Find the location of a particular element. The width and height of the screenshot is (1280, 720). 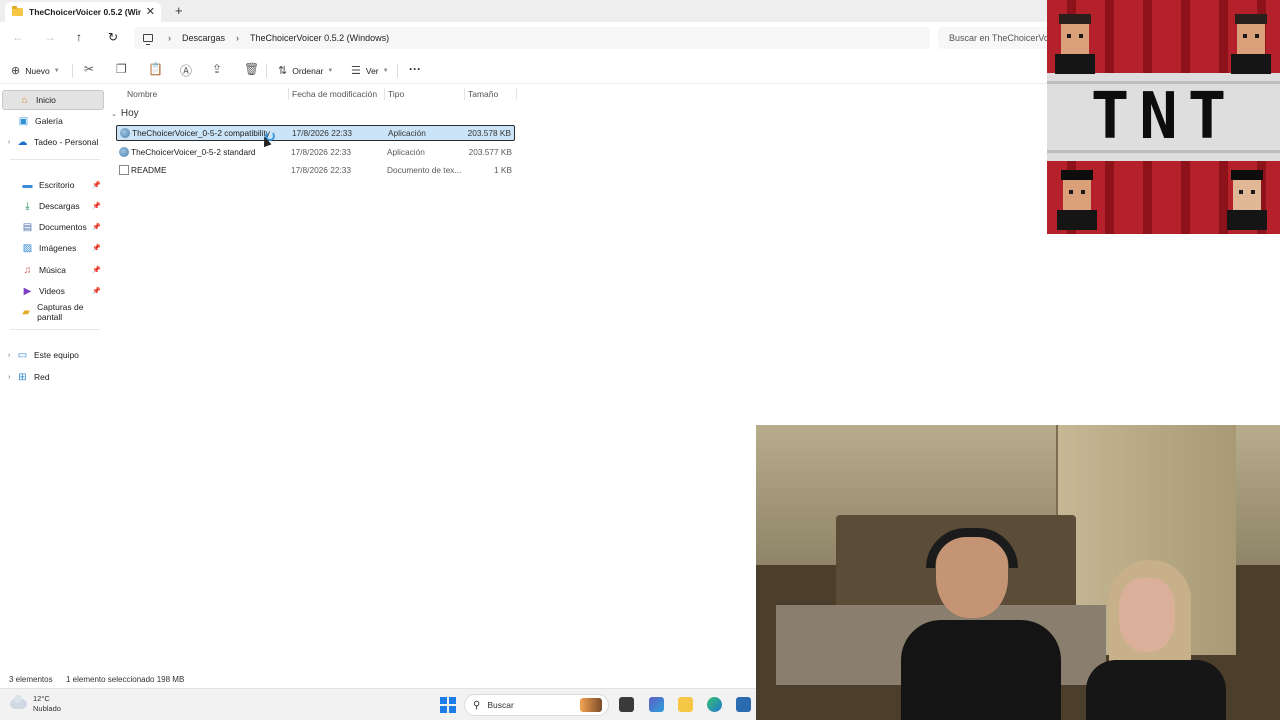

sidebar-item-inicio: ⌂ Inicio is located at coordinates (53, 100).